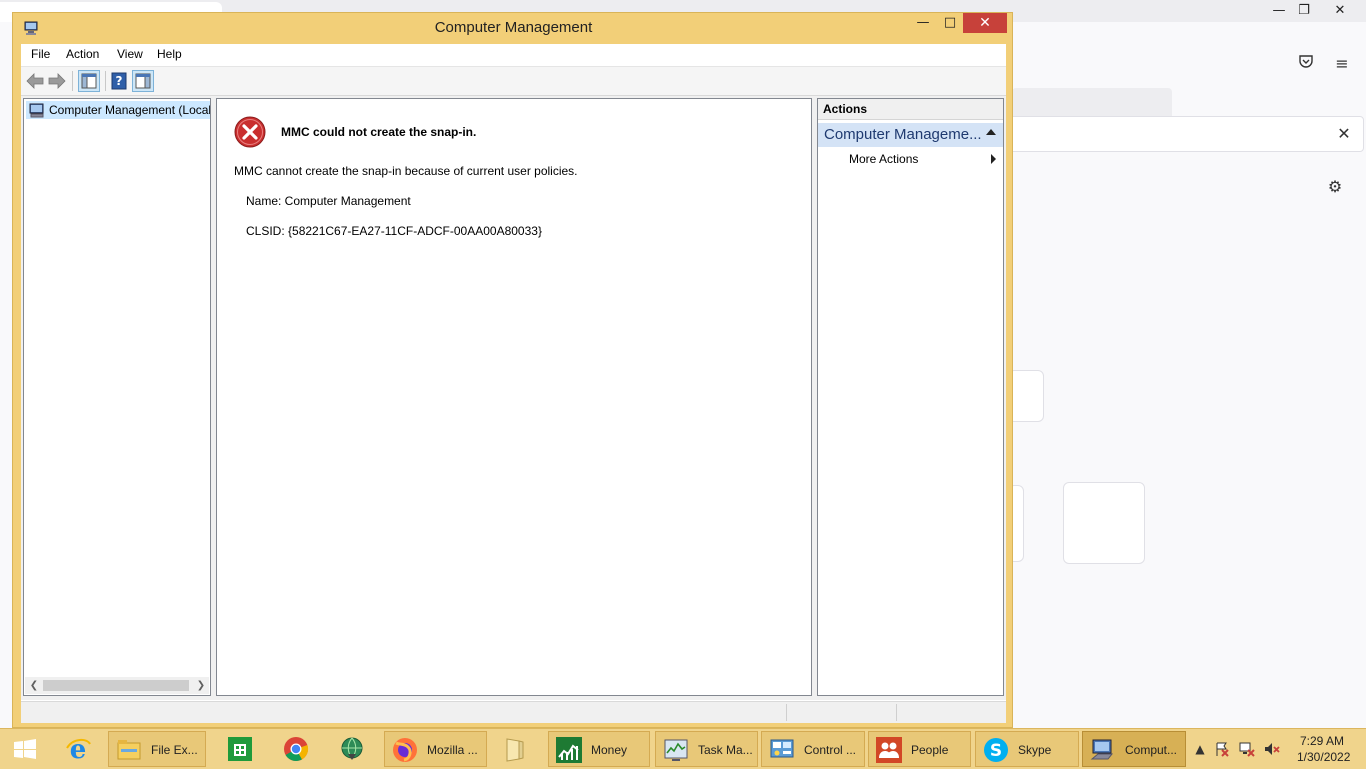 This screenshot has height=769, width=1366. I want to click on globe-download-icon, so click(352, 748).